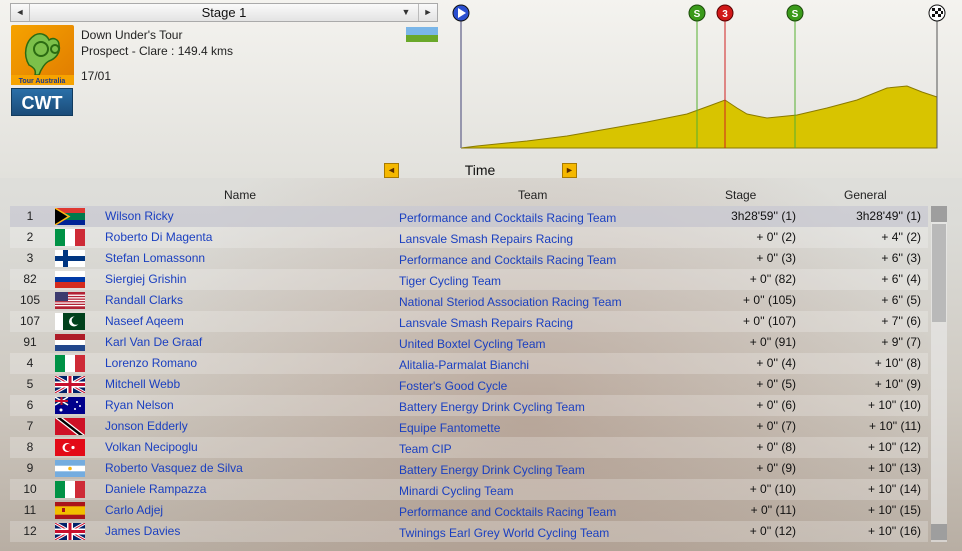 This screenshot has height=551, width=962. I want to click on team-name-link: Foster's Good Cycle, so click(453, 386).